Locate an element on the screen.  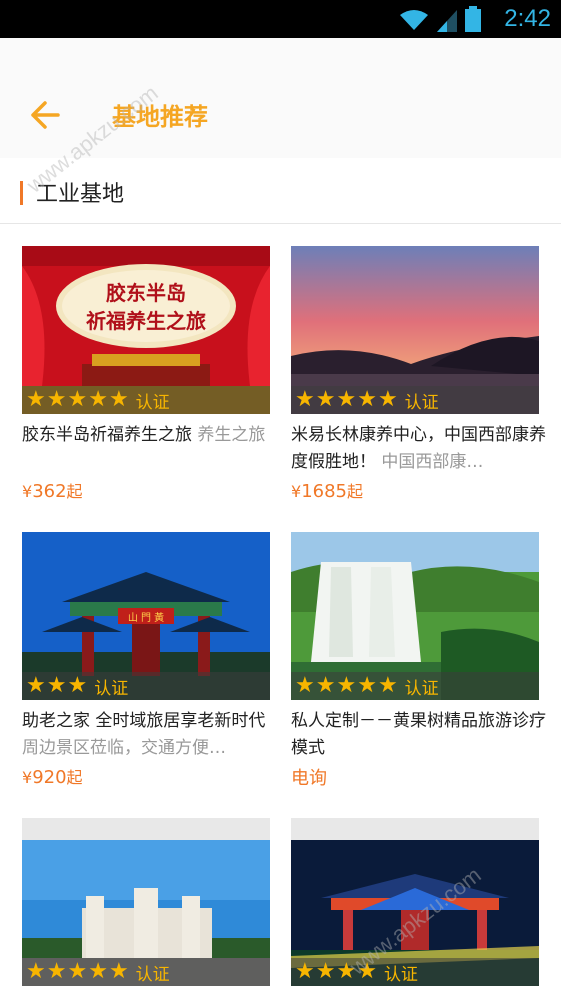
card-6-image: ★★★★ 认证 is located at coordinates (415, 902).